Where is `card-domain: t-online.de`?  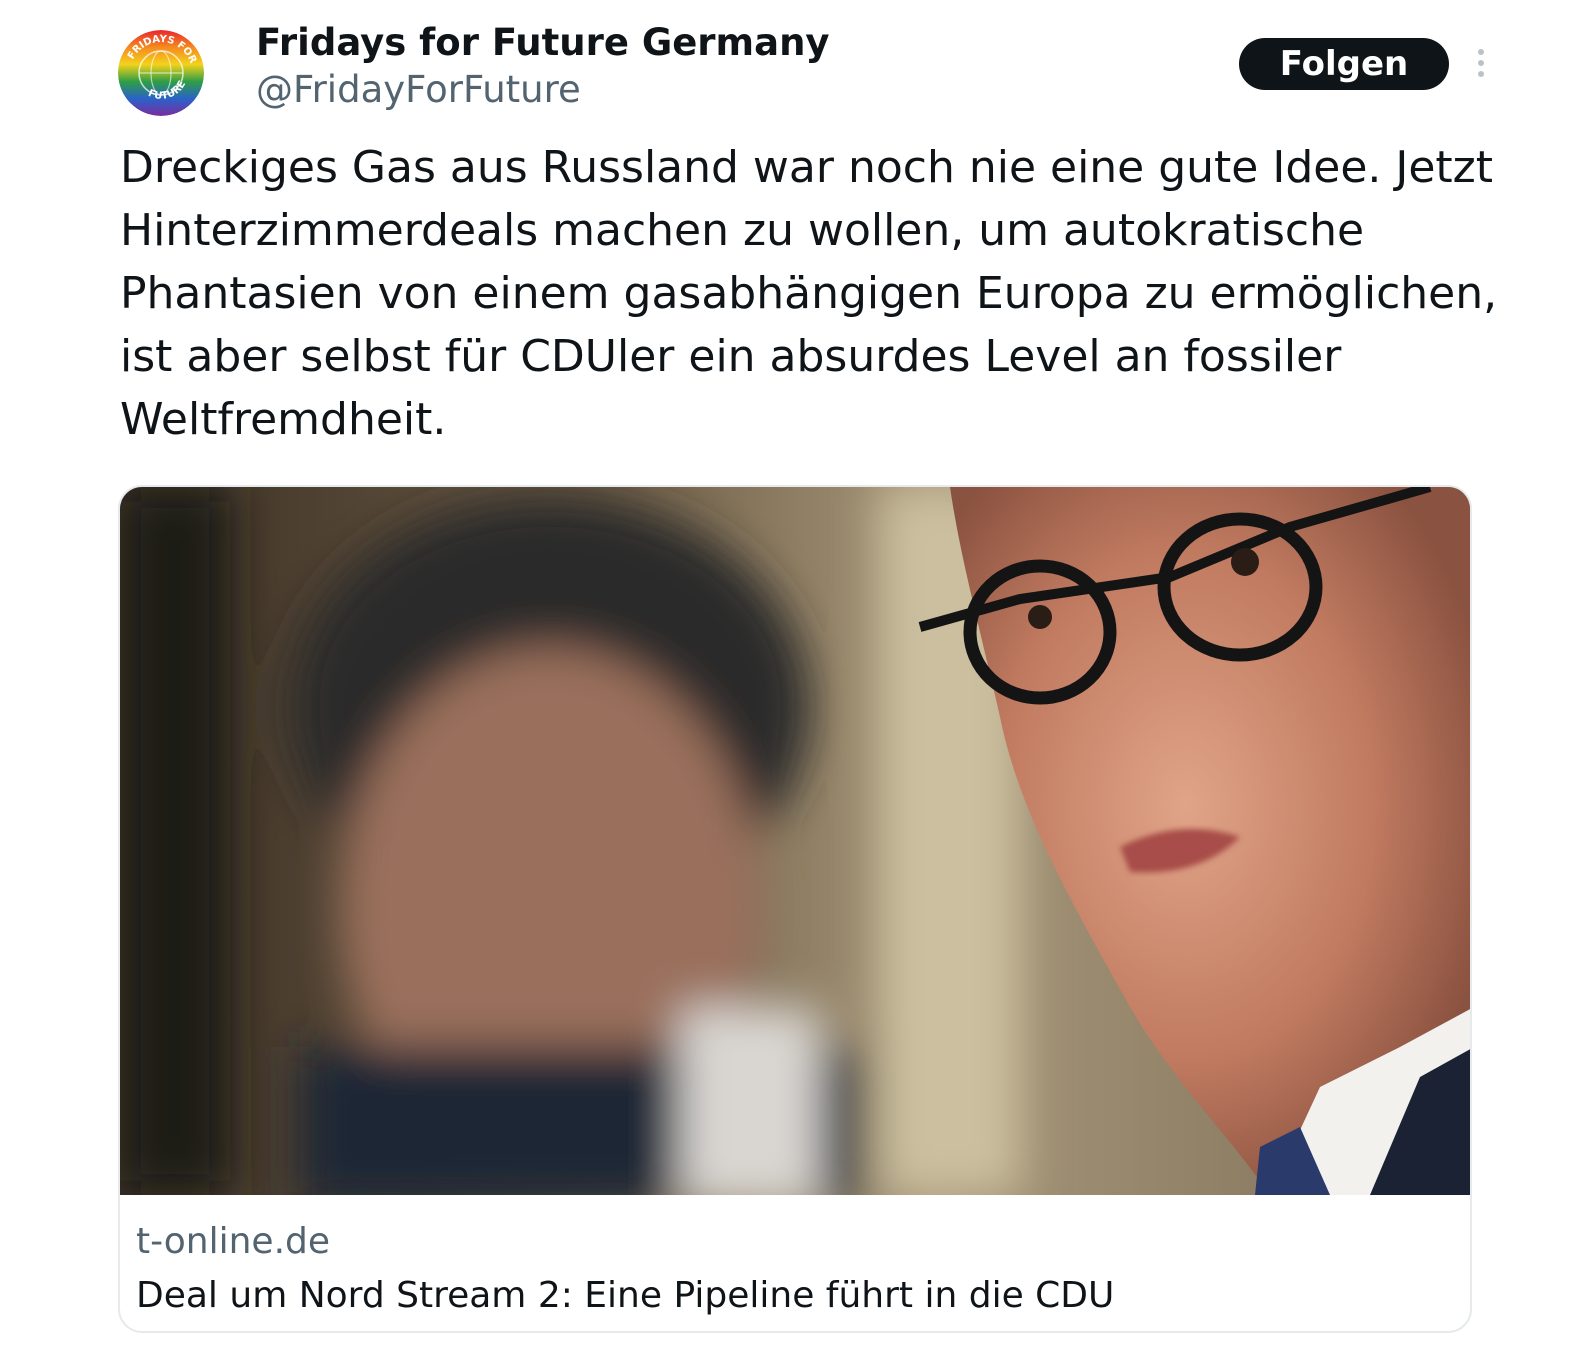
card-domain: t-online.de is located at coordinates (233, 1241).